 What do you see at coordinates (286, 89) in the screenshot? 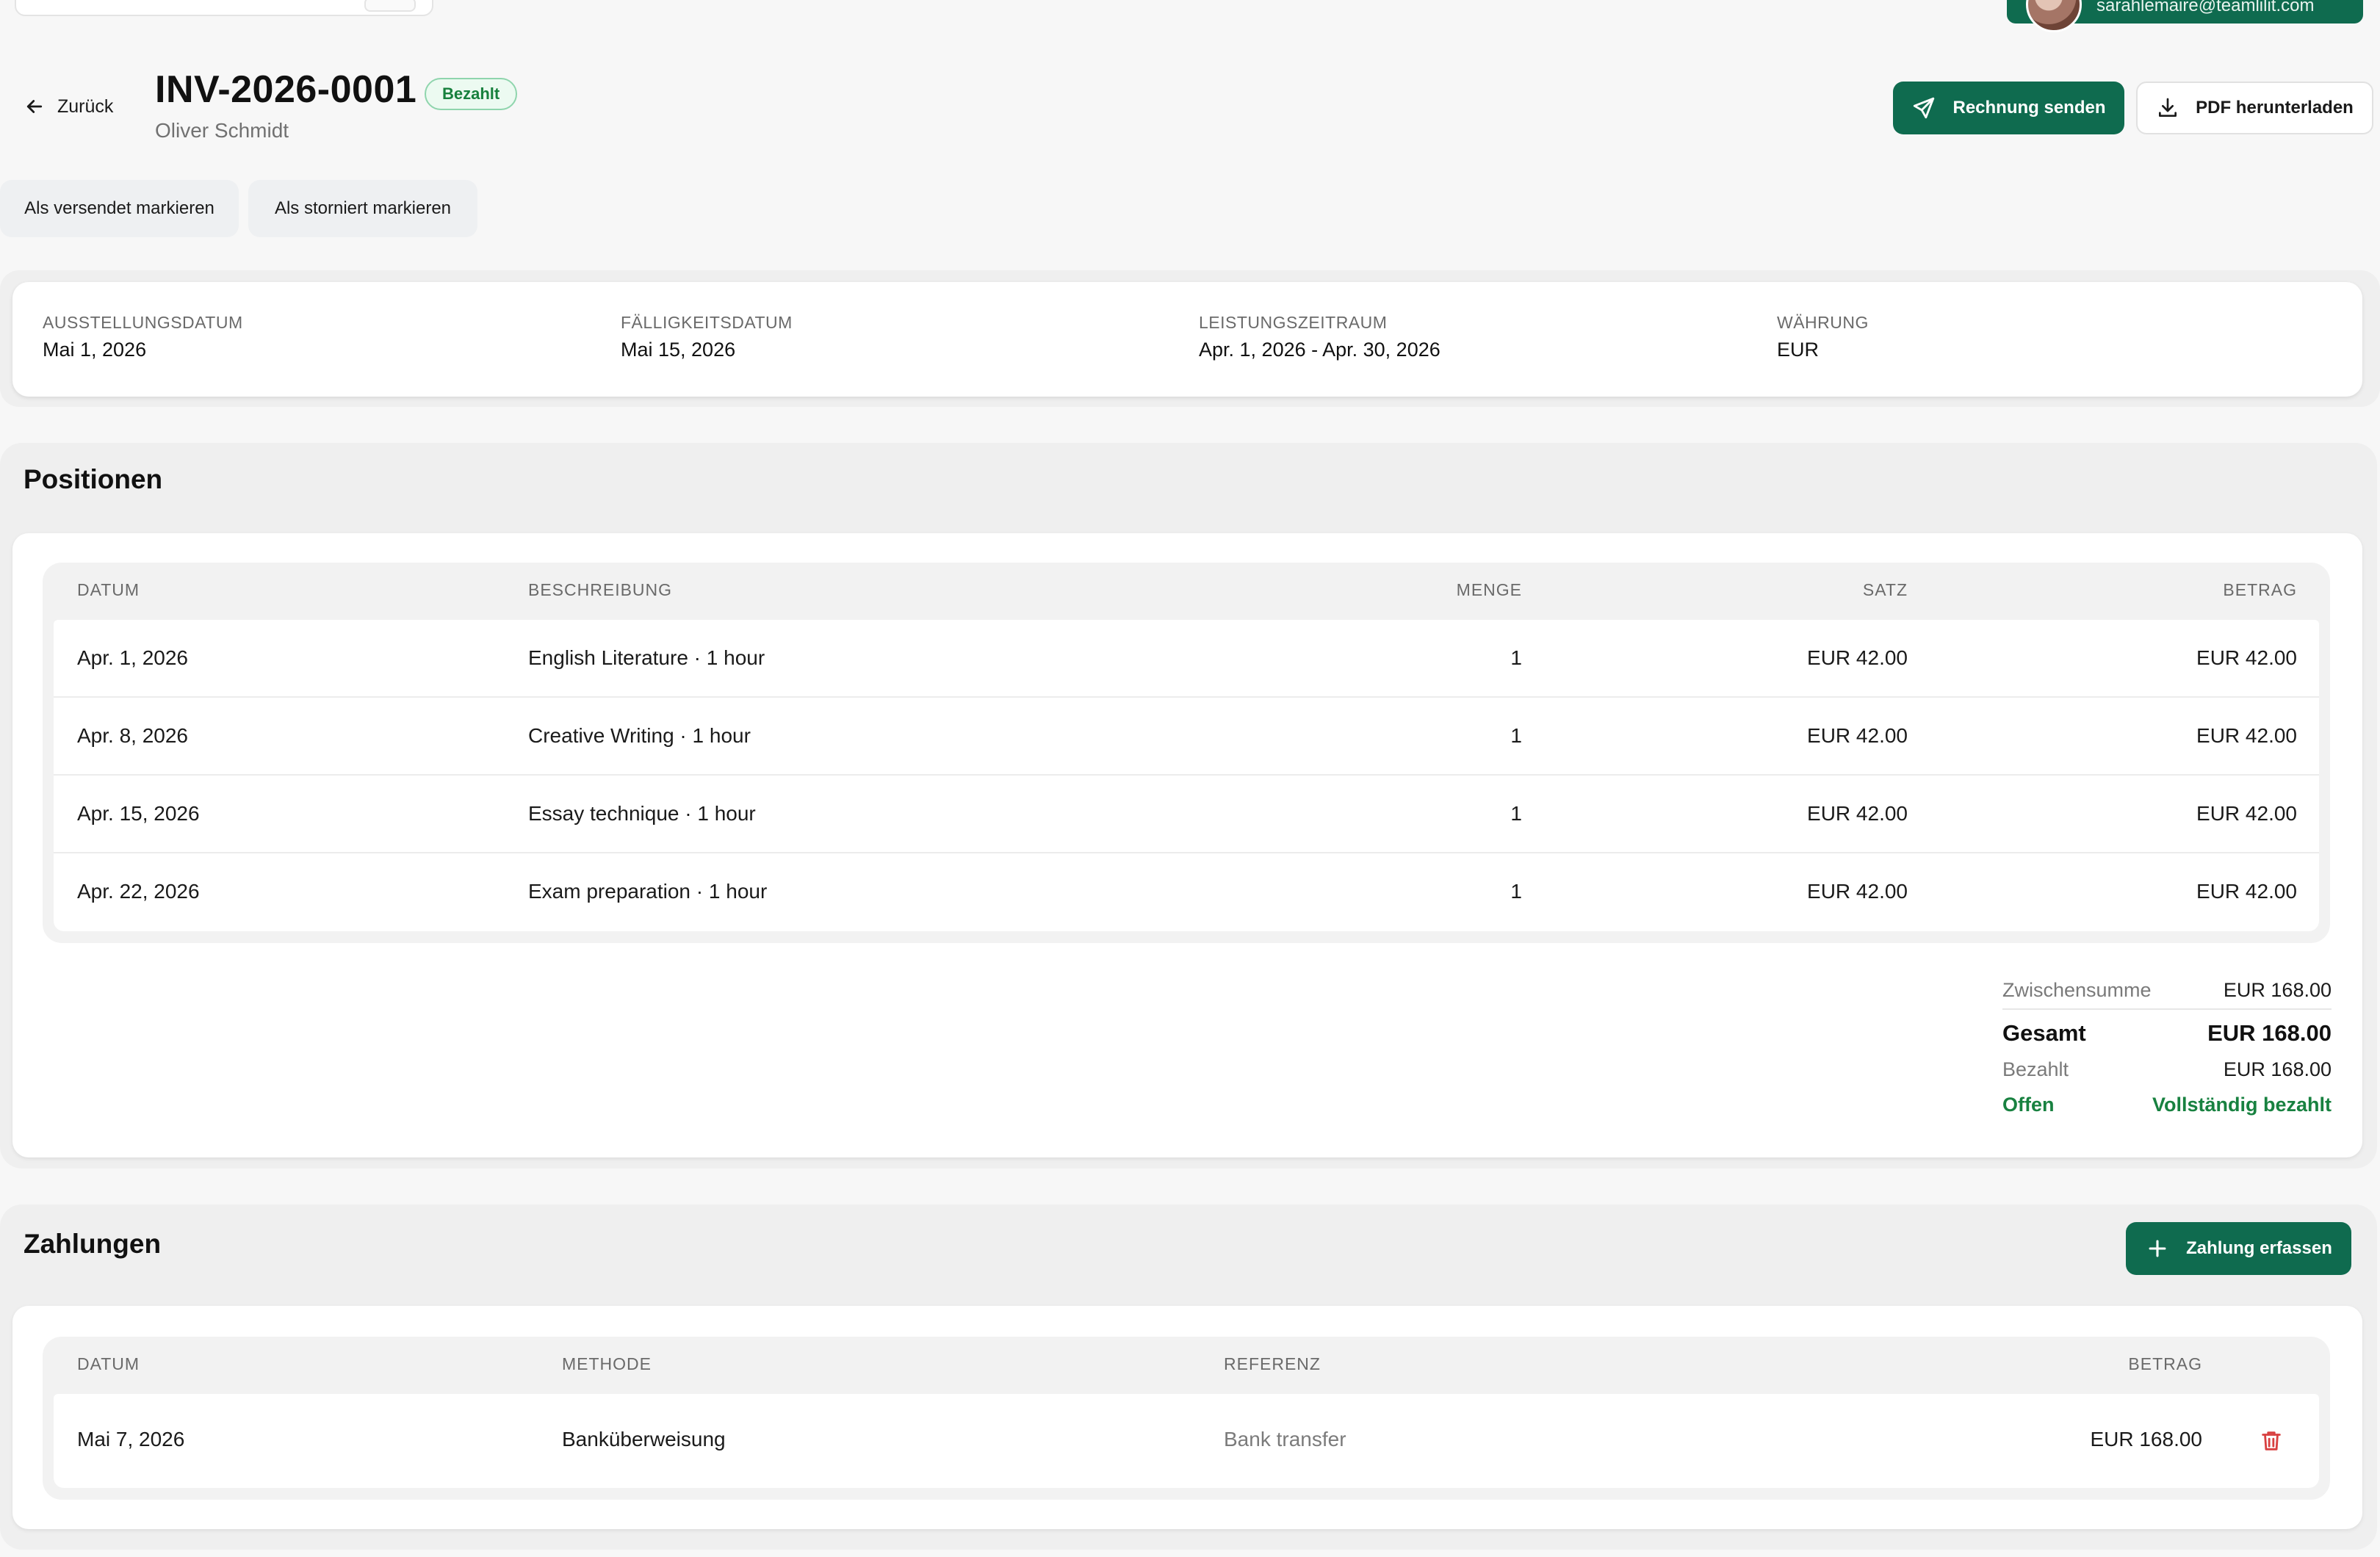
I see `page-title: INV-2026-0001` at bounding box center [286, 89].